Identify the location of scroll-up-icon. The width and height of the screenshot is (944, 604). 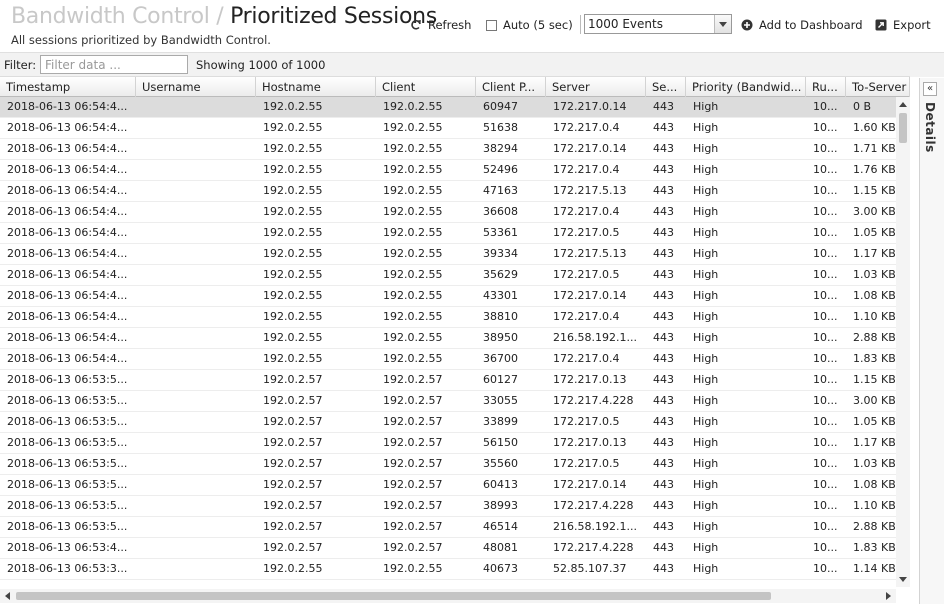
(903, 104).